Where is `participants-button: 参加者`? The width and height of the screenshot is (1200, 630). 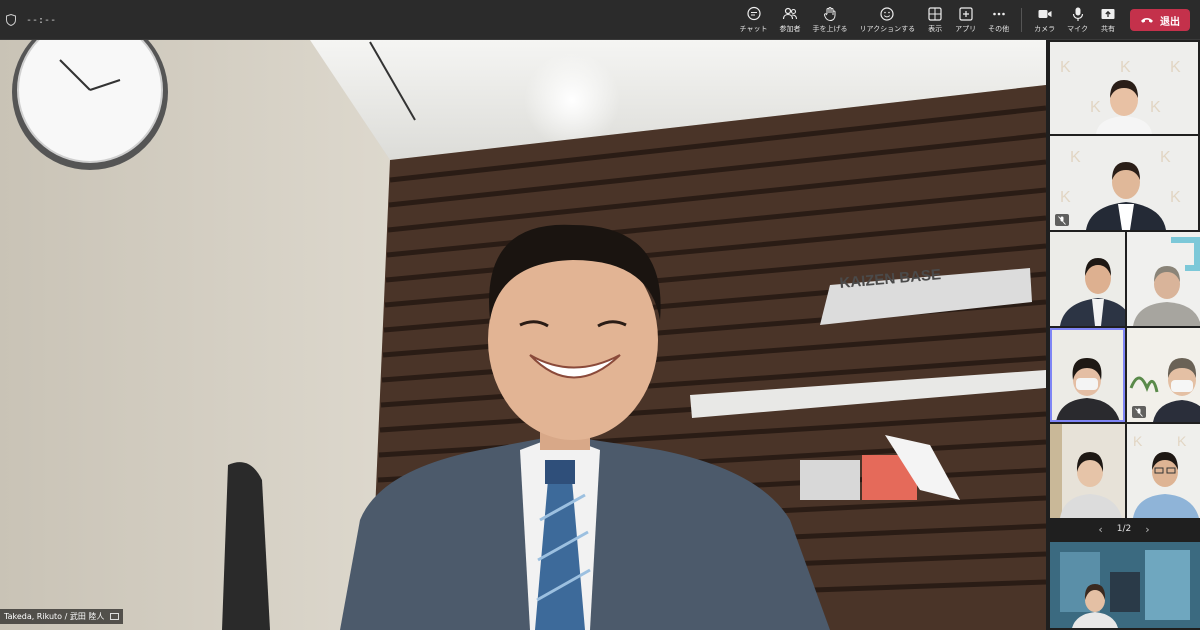
participants-button: 参加者 is located at coordinates (789, 20).